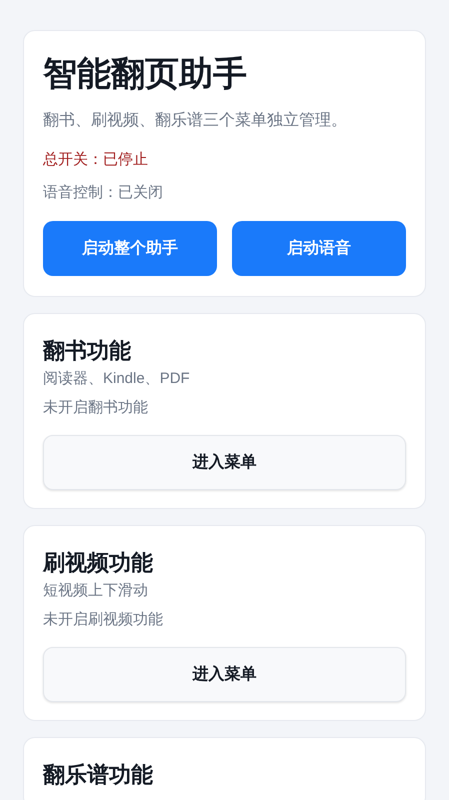  Describe the element at coordinates (87, 351) in the screenshot. I see `feature-title: 翻书功能` at that location.